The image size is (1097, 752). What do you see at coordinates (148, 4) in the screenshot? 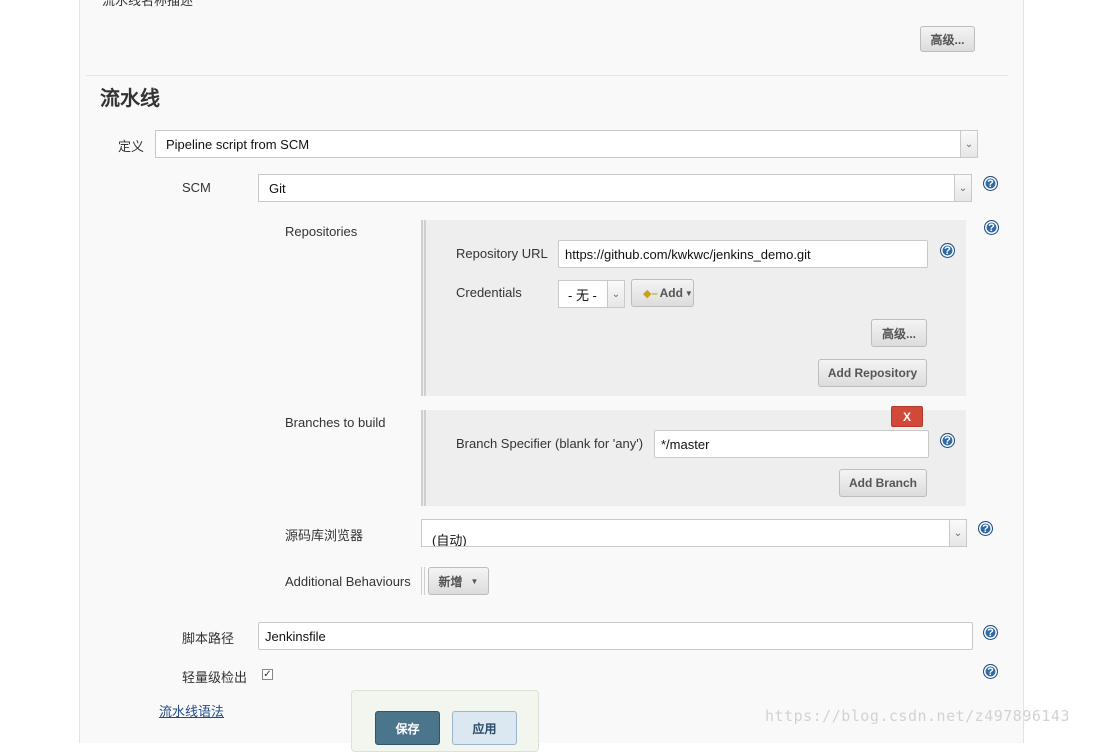
I see `truncated-heading: 流水线名称描述` at bounding box center [148, 4].